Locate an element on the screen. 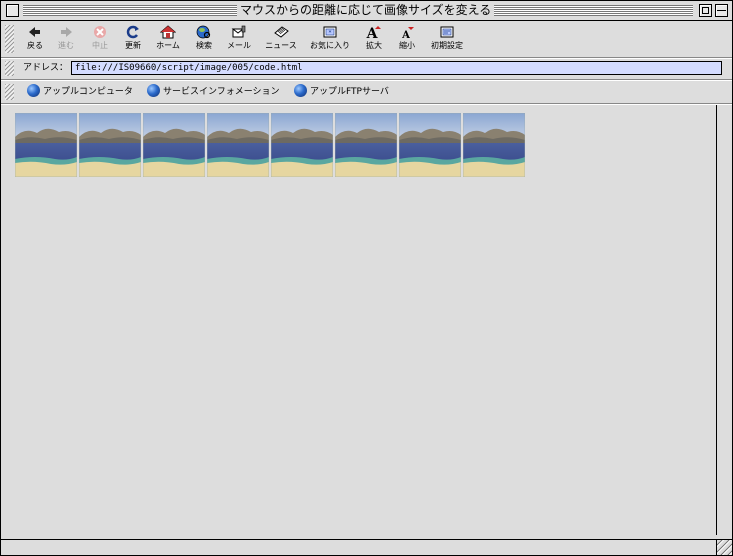 Image resolution: width=733 pixels, height=556 pixels. favorite-label: アップルFTPサーバ is located at coordinates (349, 92).